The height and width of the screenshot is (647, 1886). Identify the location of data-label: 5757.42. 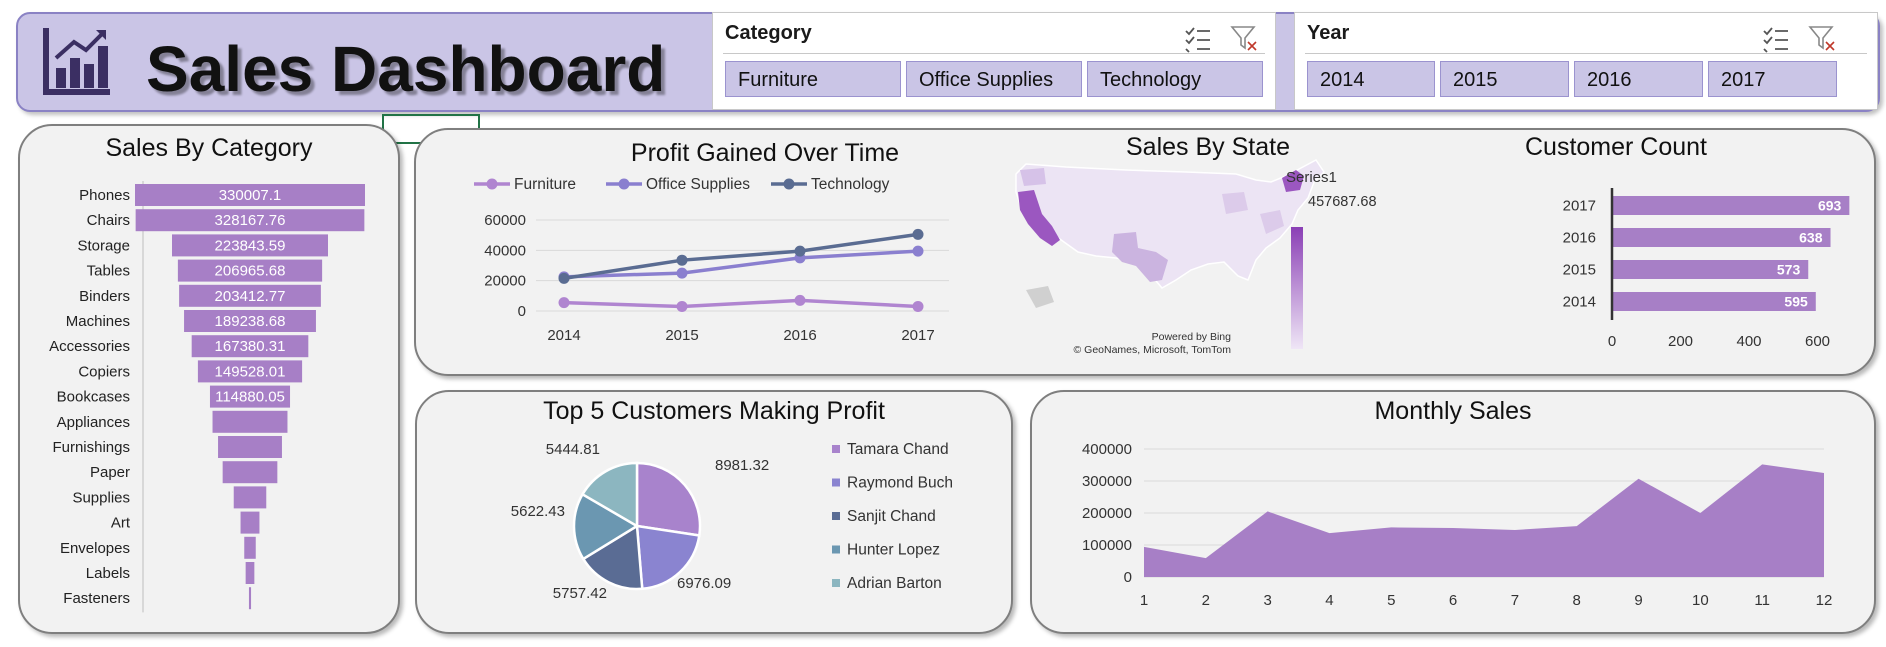
(580, 593).